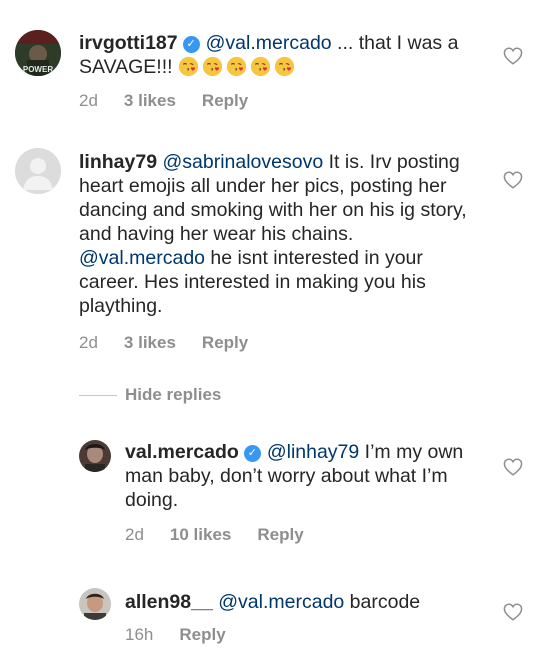 The width and height of the screenshot is (549, 650). What do you see at coordinates (38, 69) in the screenshot?
I see `avatar-label: POWER` at bounding box center [38, 69].